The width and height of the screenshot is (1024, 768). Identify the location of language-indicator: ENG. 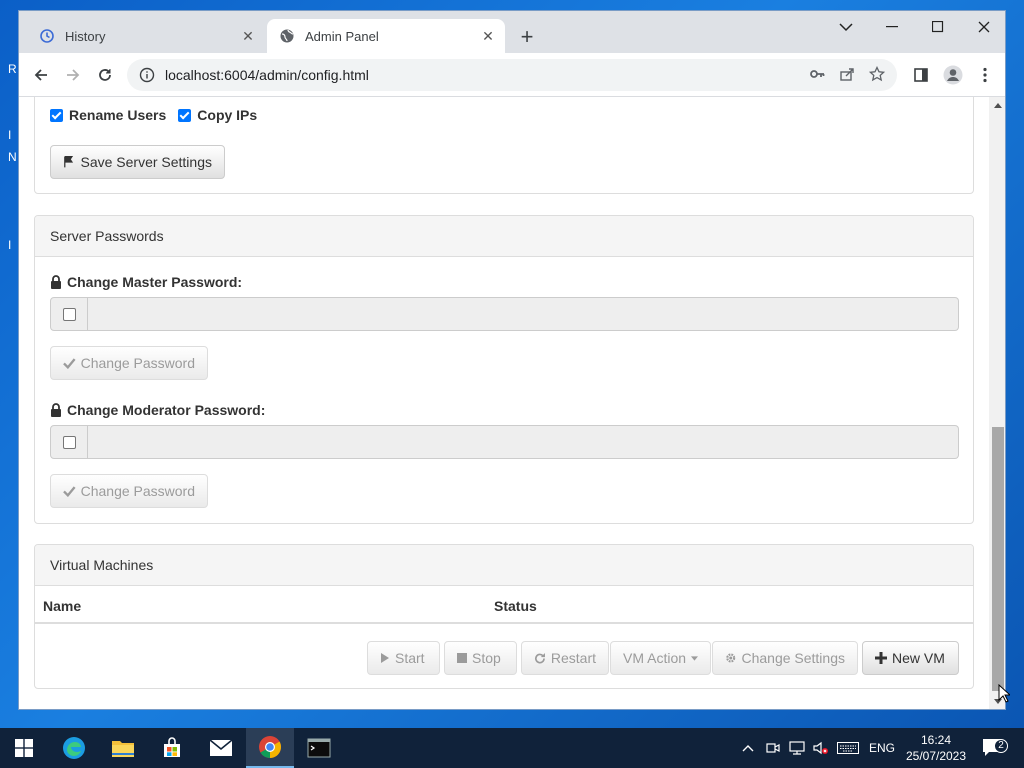
(882, 748).